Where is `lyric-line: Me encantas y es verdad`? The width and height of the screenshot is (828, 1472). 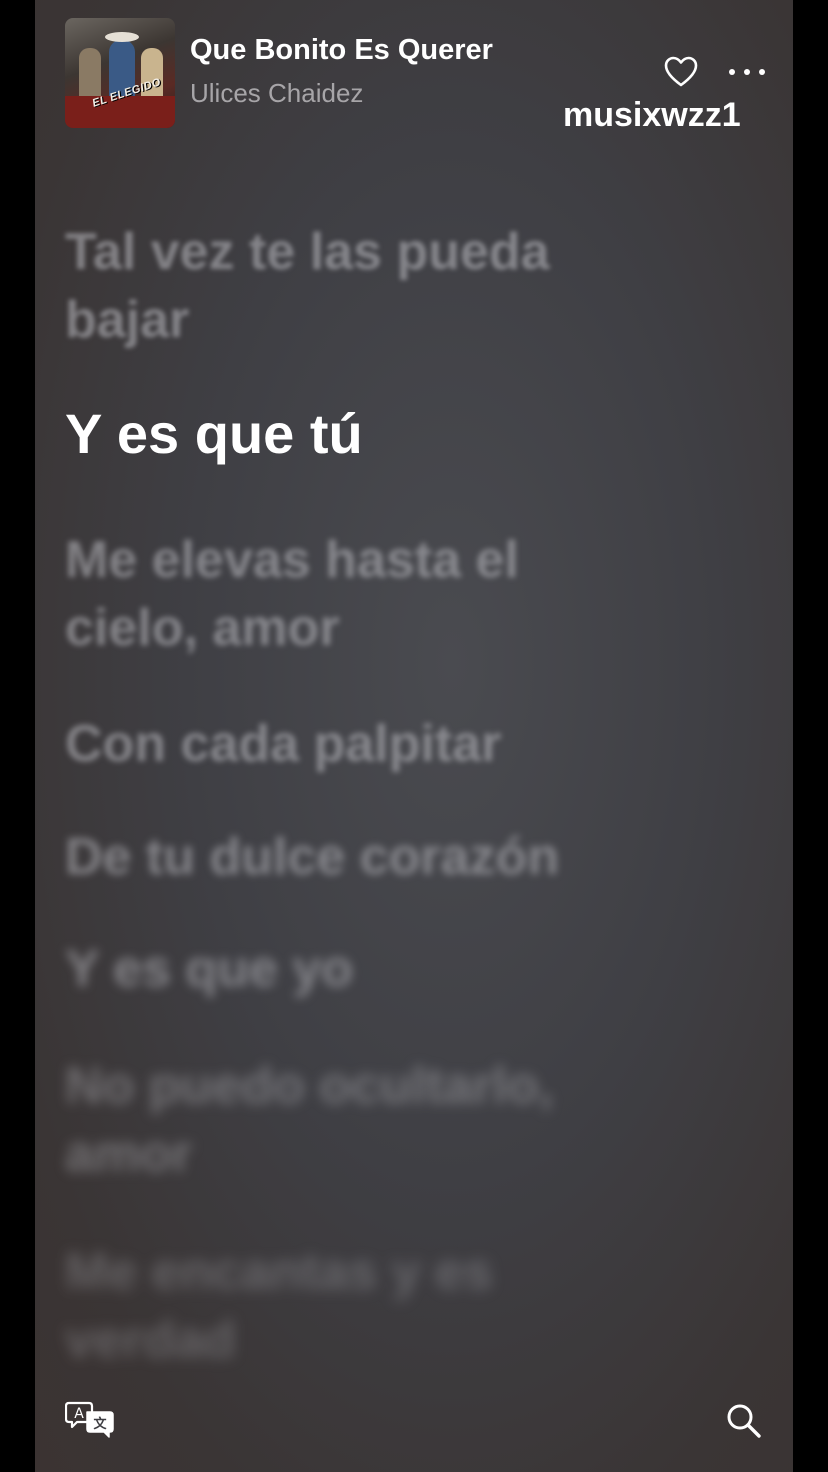
lyric-line: Me encantas y es verdad is located at coordinates (345, 1306).